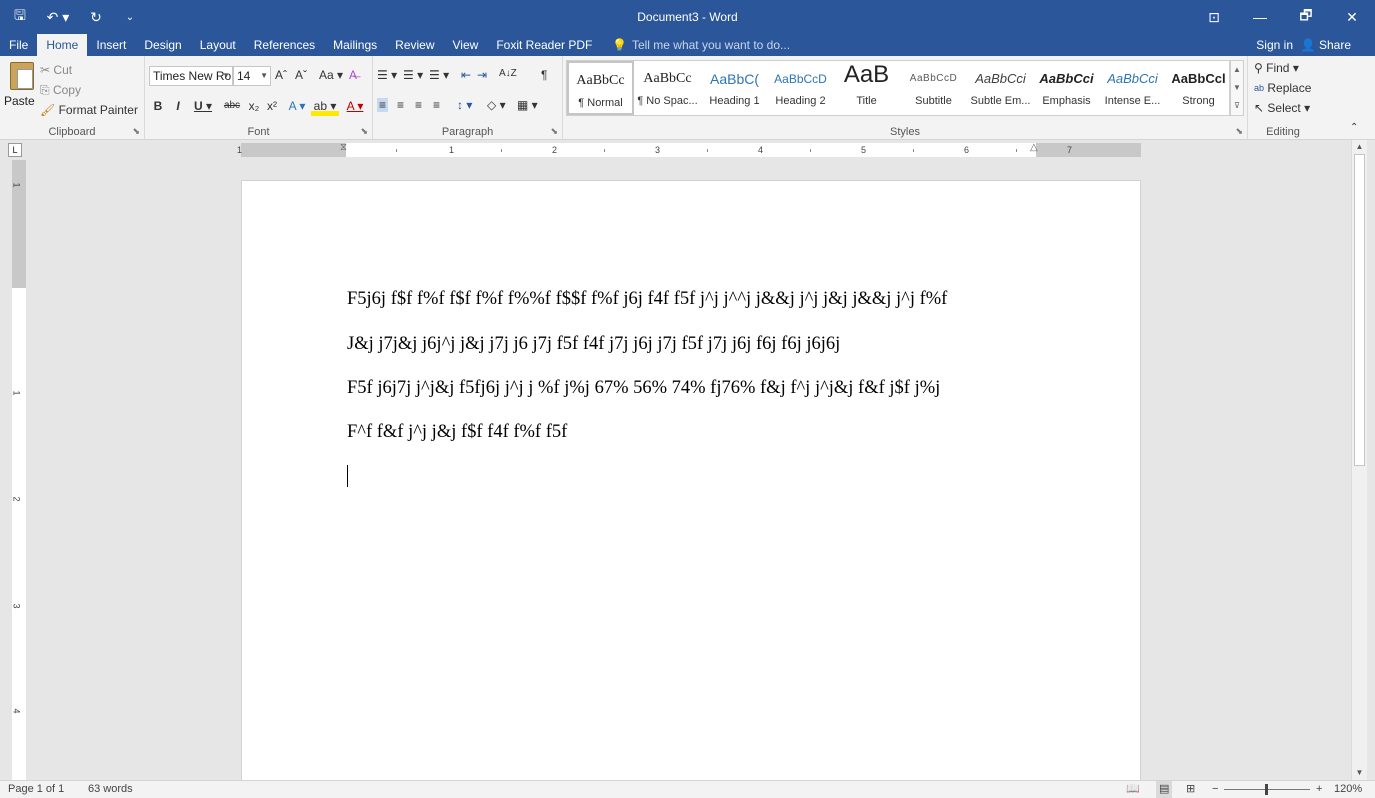 The width and height of the screenshot is (1375, 798). Describe the element at coordinates (1274, 45) in the screenshot. I see `sign-in-link: Sign in` at that location.